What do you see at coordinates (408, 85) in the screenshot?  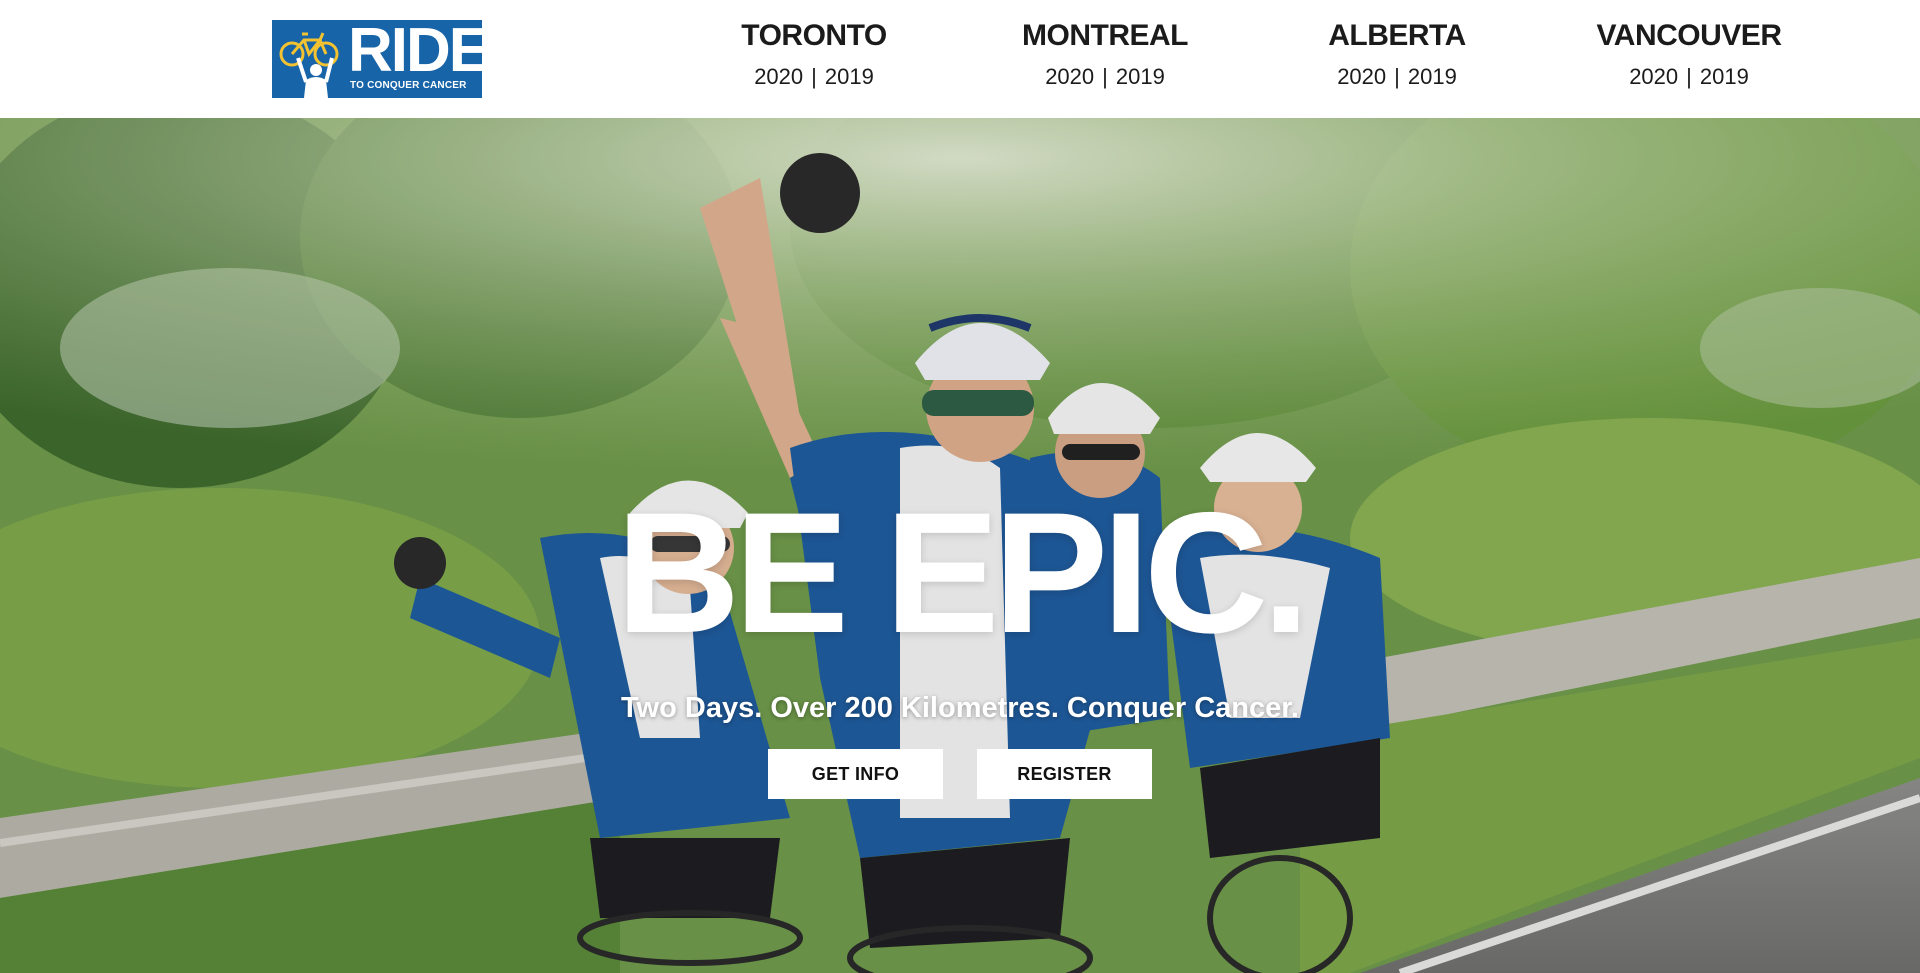 I see `logo-tagline: TO CONQUER CANCER` at bounding box center [408, 85].